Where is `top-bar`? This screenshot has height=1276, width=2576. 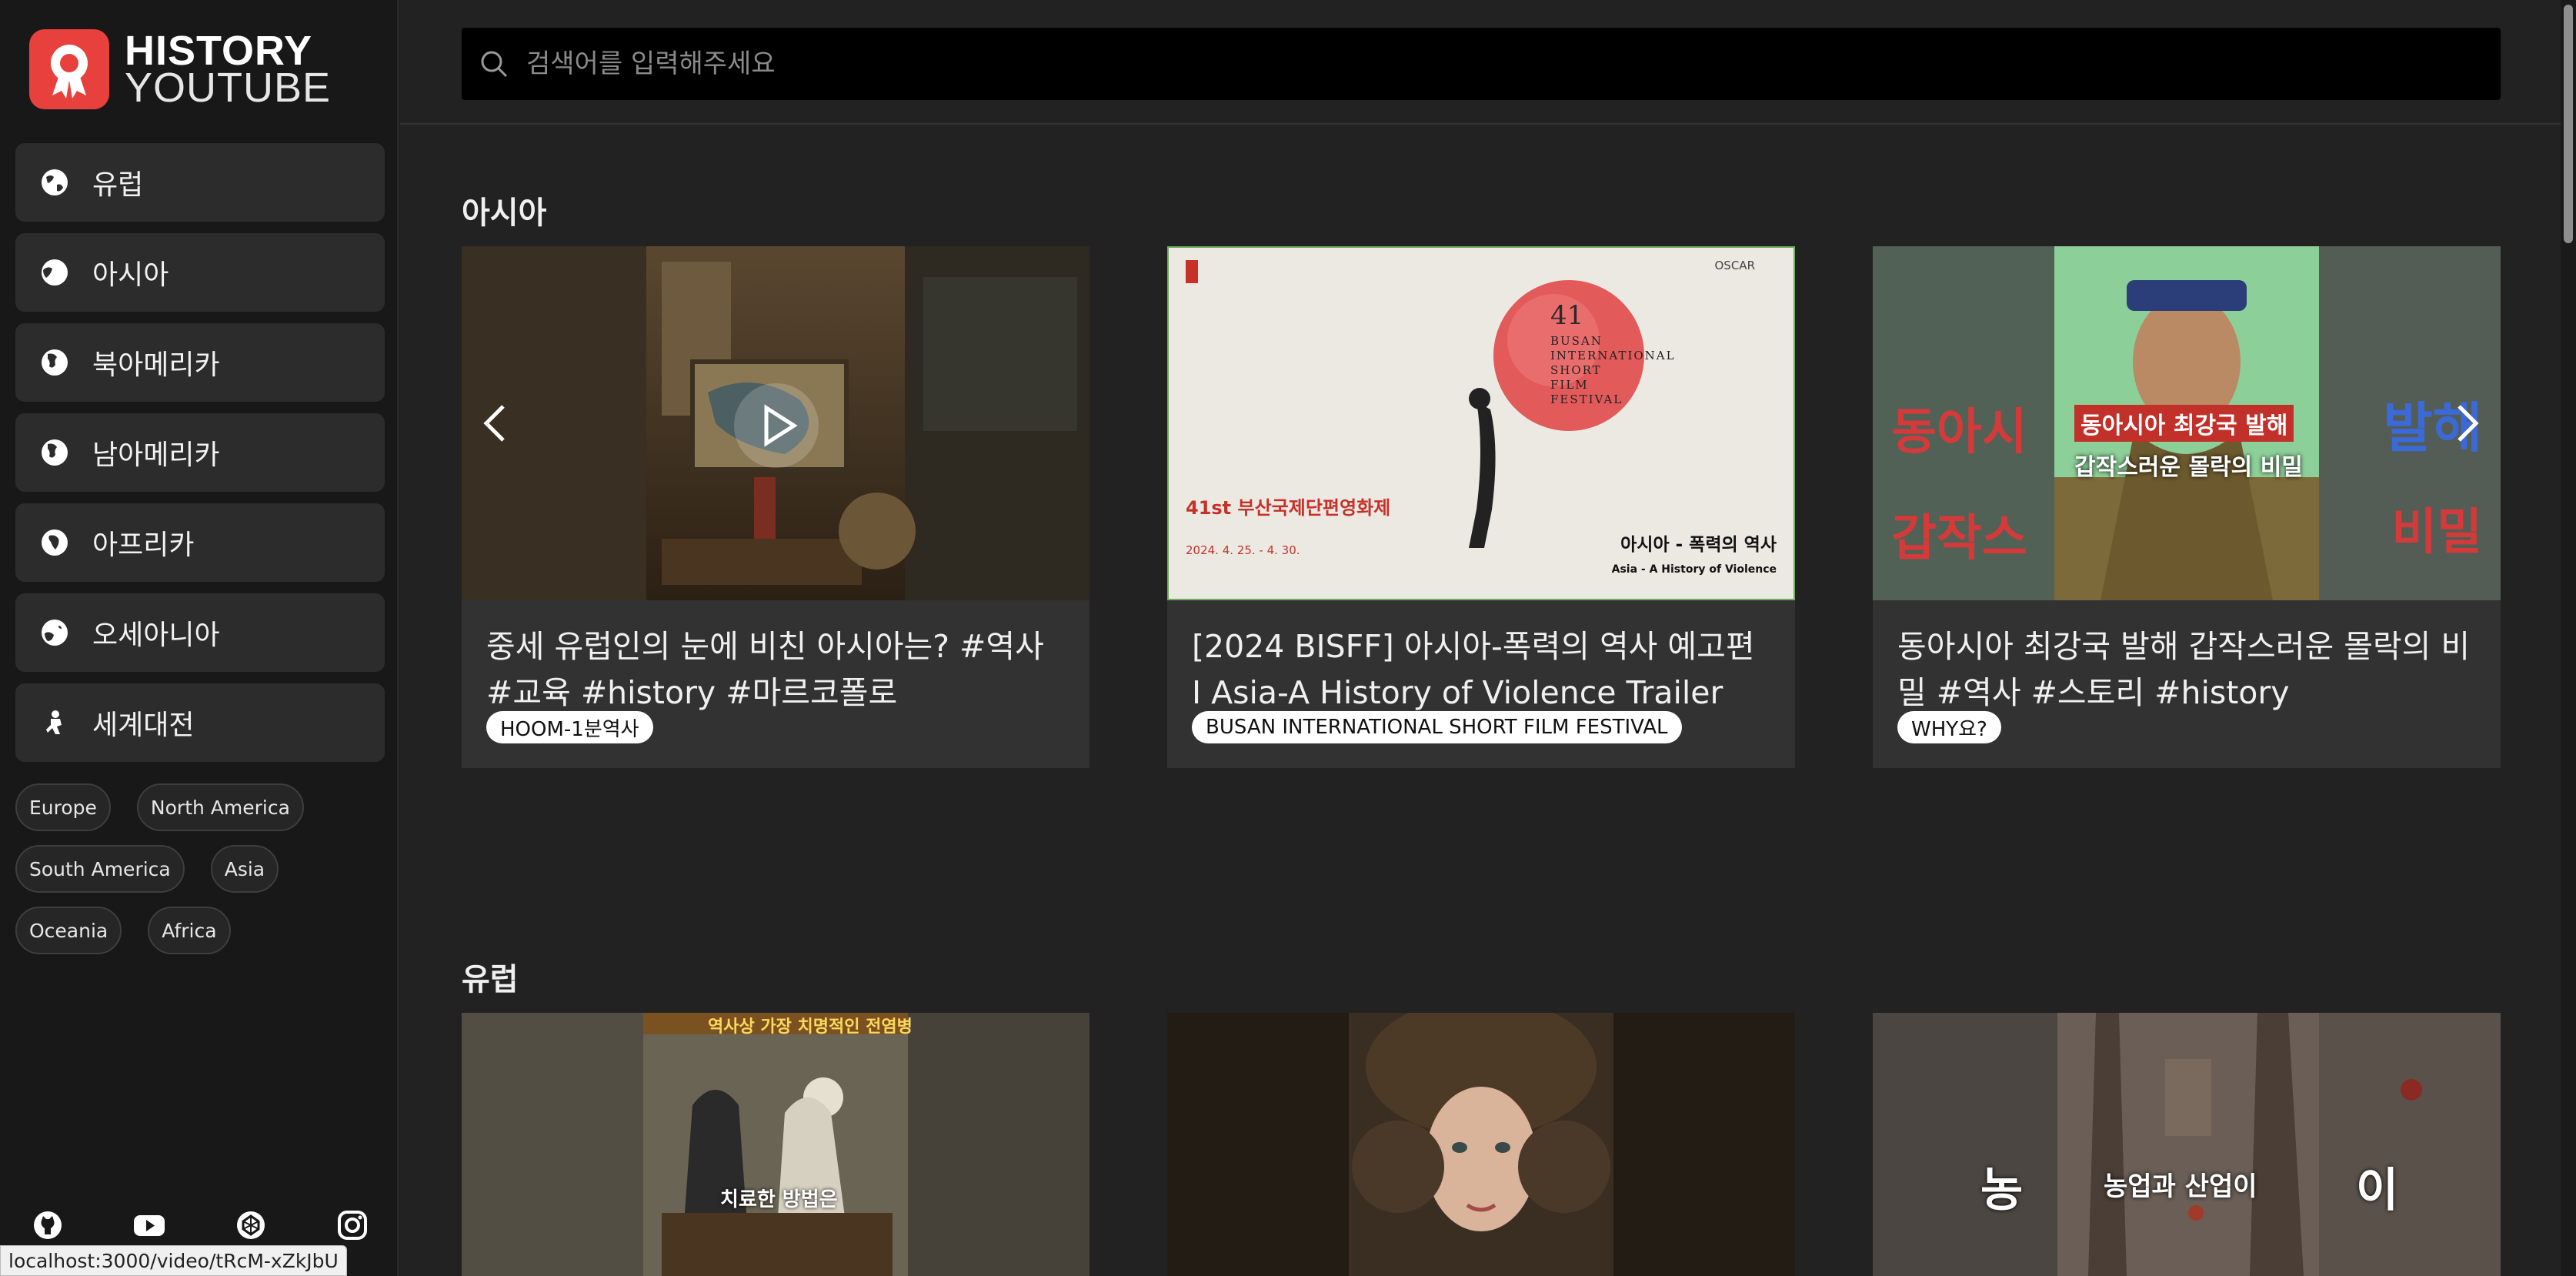
top-bar is located at coordinates (1481, 63).